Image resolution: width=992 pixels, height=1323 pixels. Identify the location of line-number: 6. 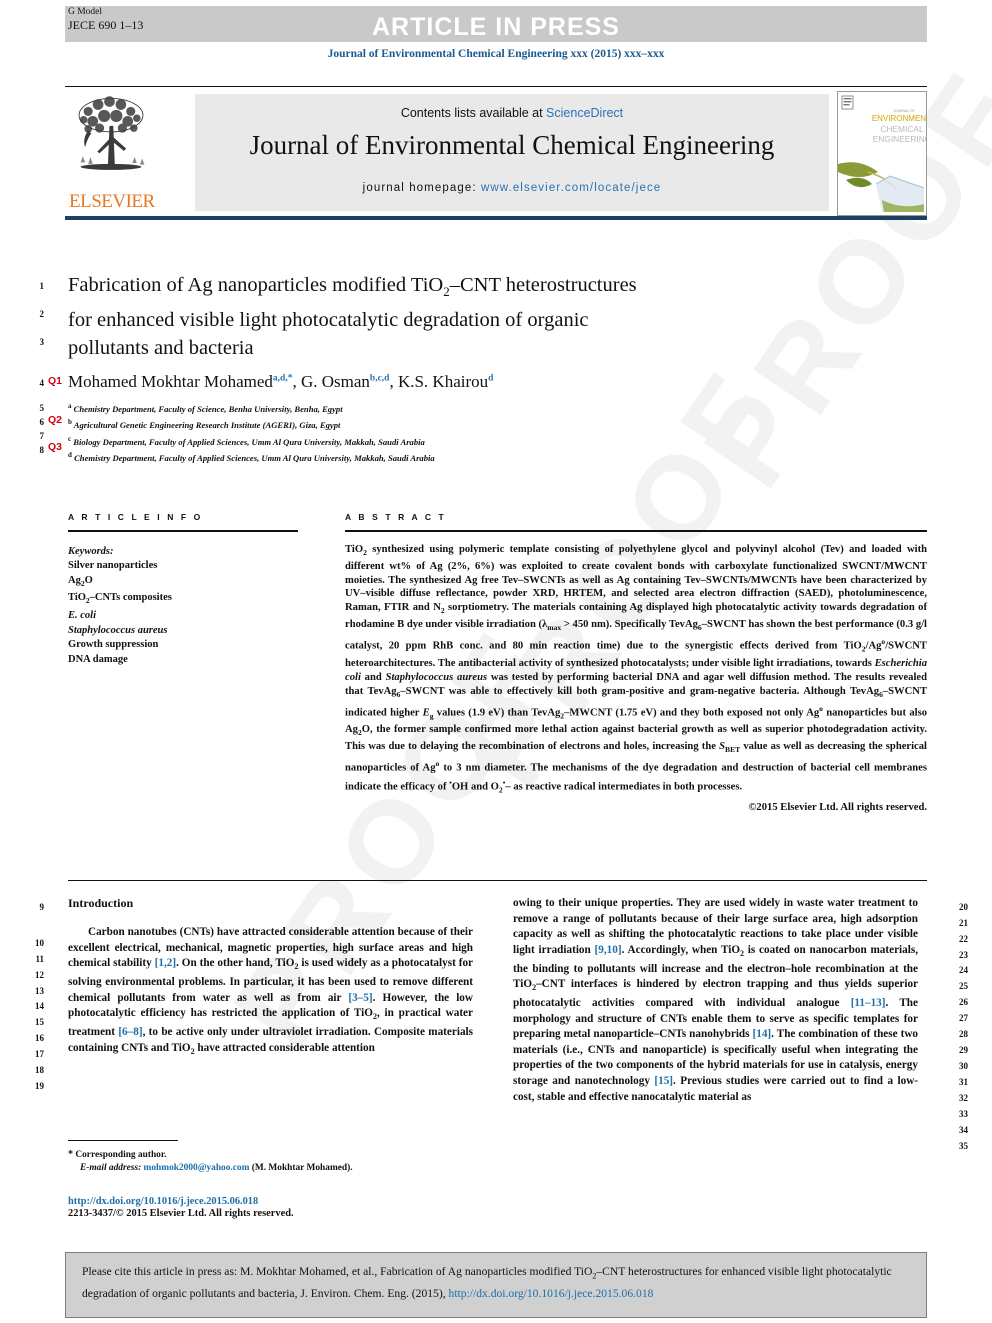
(42, 422).